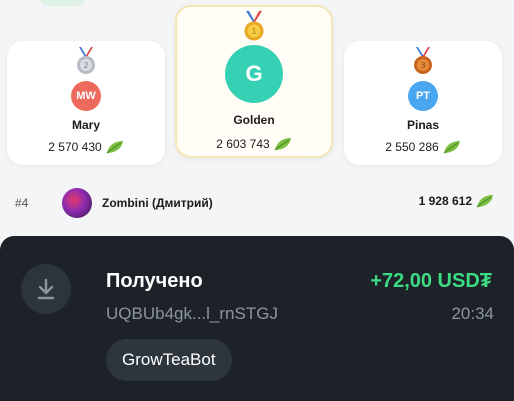 This screenshot has height=401, width=514. I want to click on svg-text: 3, so click(422, 65).